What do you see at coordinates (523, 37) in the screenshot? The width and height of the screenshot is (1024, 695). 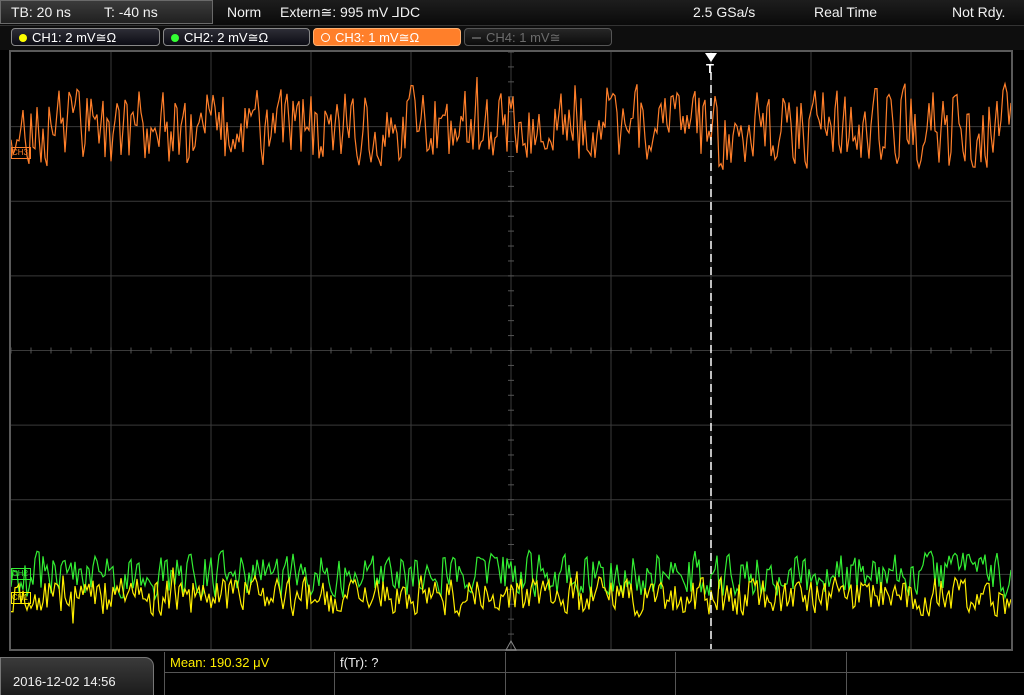 I see `channel-4-label: CH4: 1 mV≅` at bounding box center [523, 37].